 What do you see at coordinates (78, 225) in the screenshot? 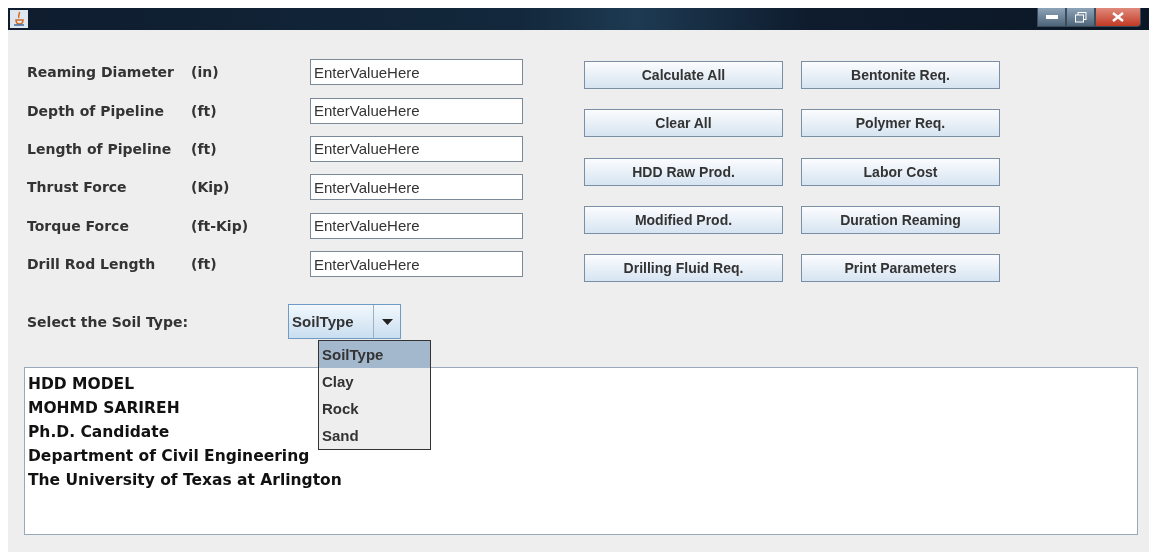
I see `field-label: Torque Force` at bounding box center [78, 225].